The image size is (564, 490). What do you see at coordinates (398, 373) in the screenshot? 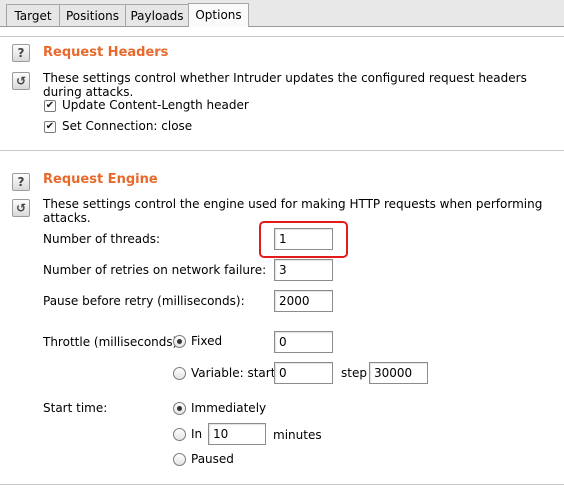
I see `variable-step-input: 30000` at bounding box center [398, 373].